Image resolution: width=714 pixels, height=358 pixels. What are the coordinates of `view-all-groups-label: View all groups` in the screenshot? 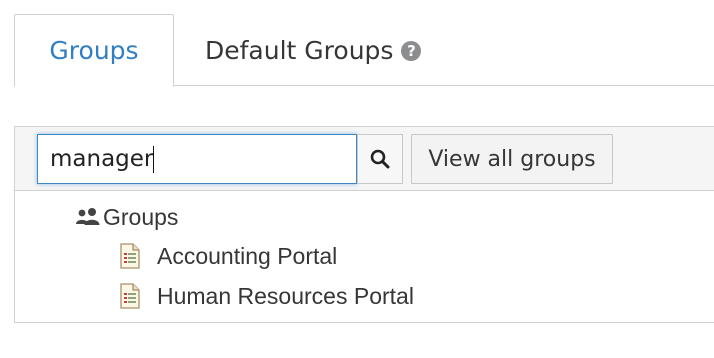 It's located at (512, 159).